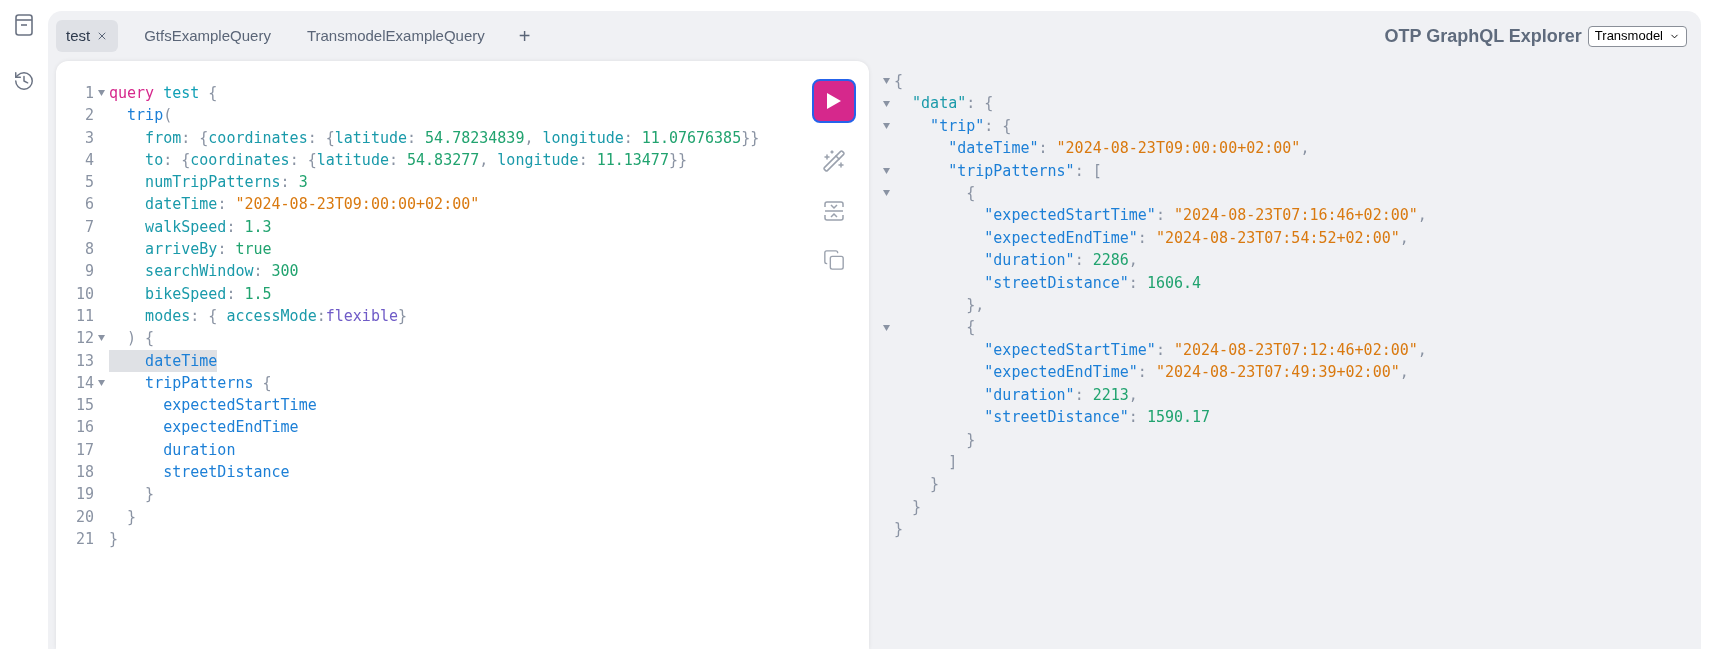  Describe the element at coordinates (88, 272) in the screenshot. I see `line-number: 9` at that location.